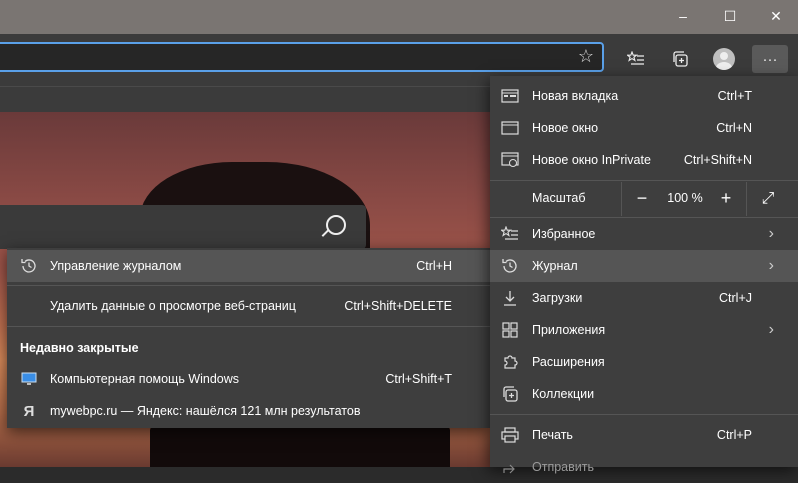  Describe the element at coordinates (29, 411) in the screenshot. I see `yandex-icon: Я` at that location.